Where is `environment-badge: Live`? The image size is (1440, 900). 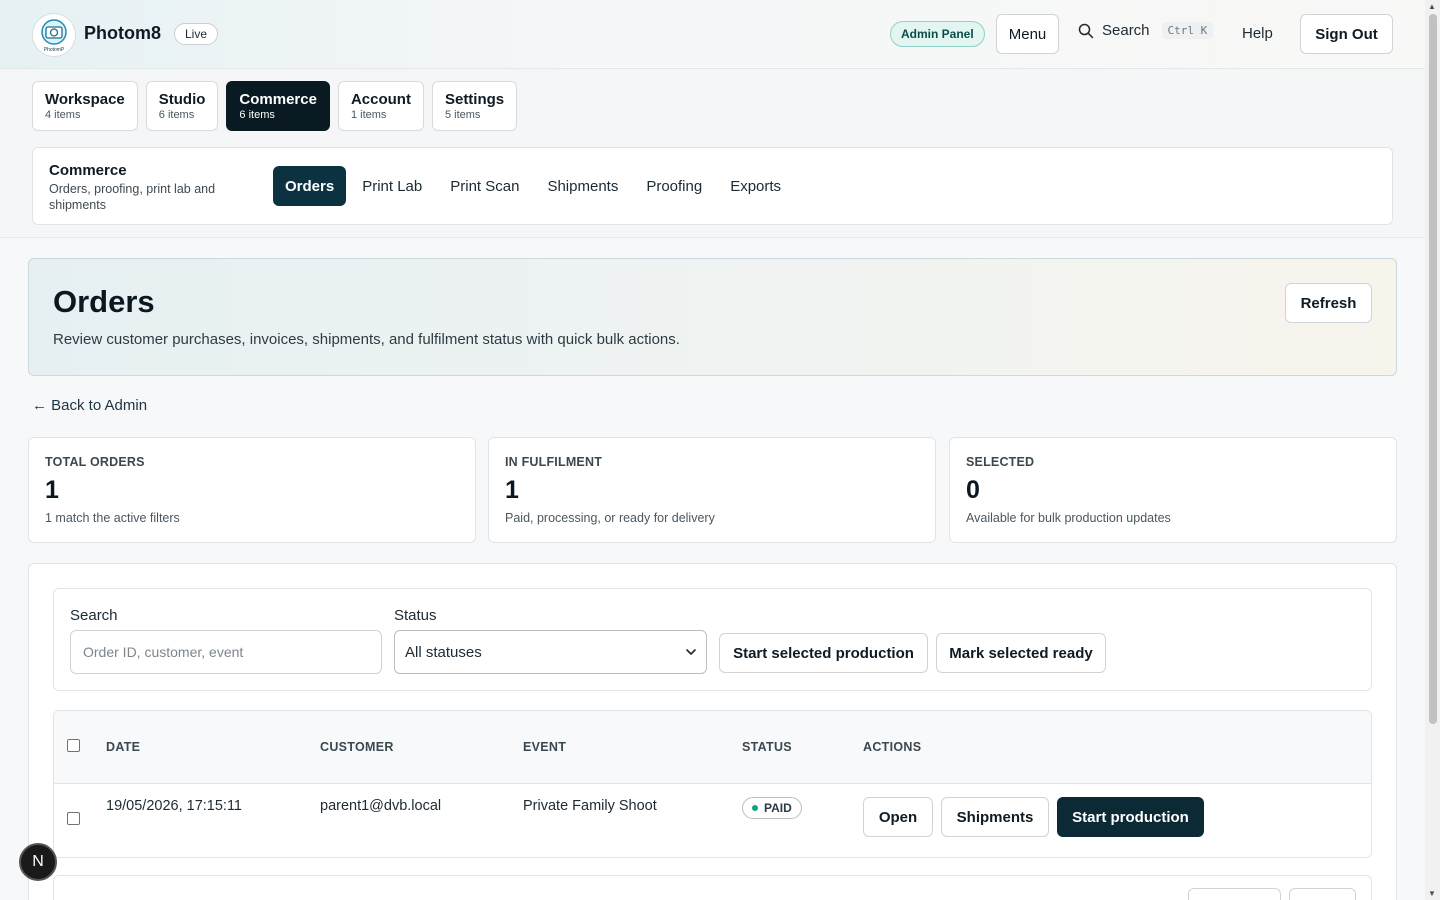 environment-badge: Live is located at coordinates (196, 34).